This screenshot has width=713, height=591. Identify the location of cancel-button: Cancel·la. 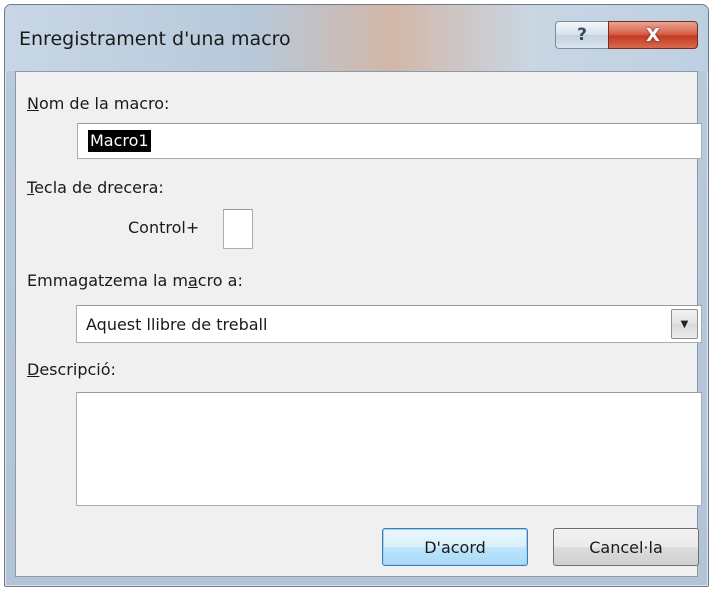
(626, 547).